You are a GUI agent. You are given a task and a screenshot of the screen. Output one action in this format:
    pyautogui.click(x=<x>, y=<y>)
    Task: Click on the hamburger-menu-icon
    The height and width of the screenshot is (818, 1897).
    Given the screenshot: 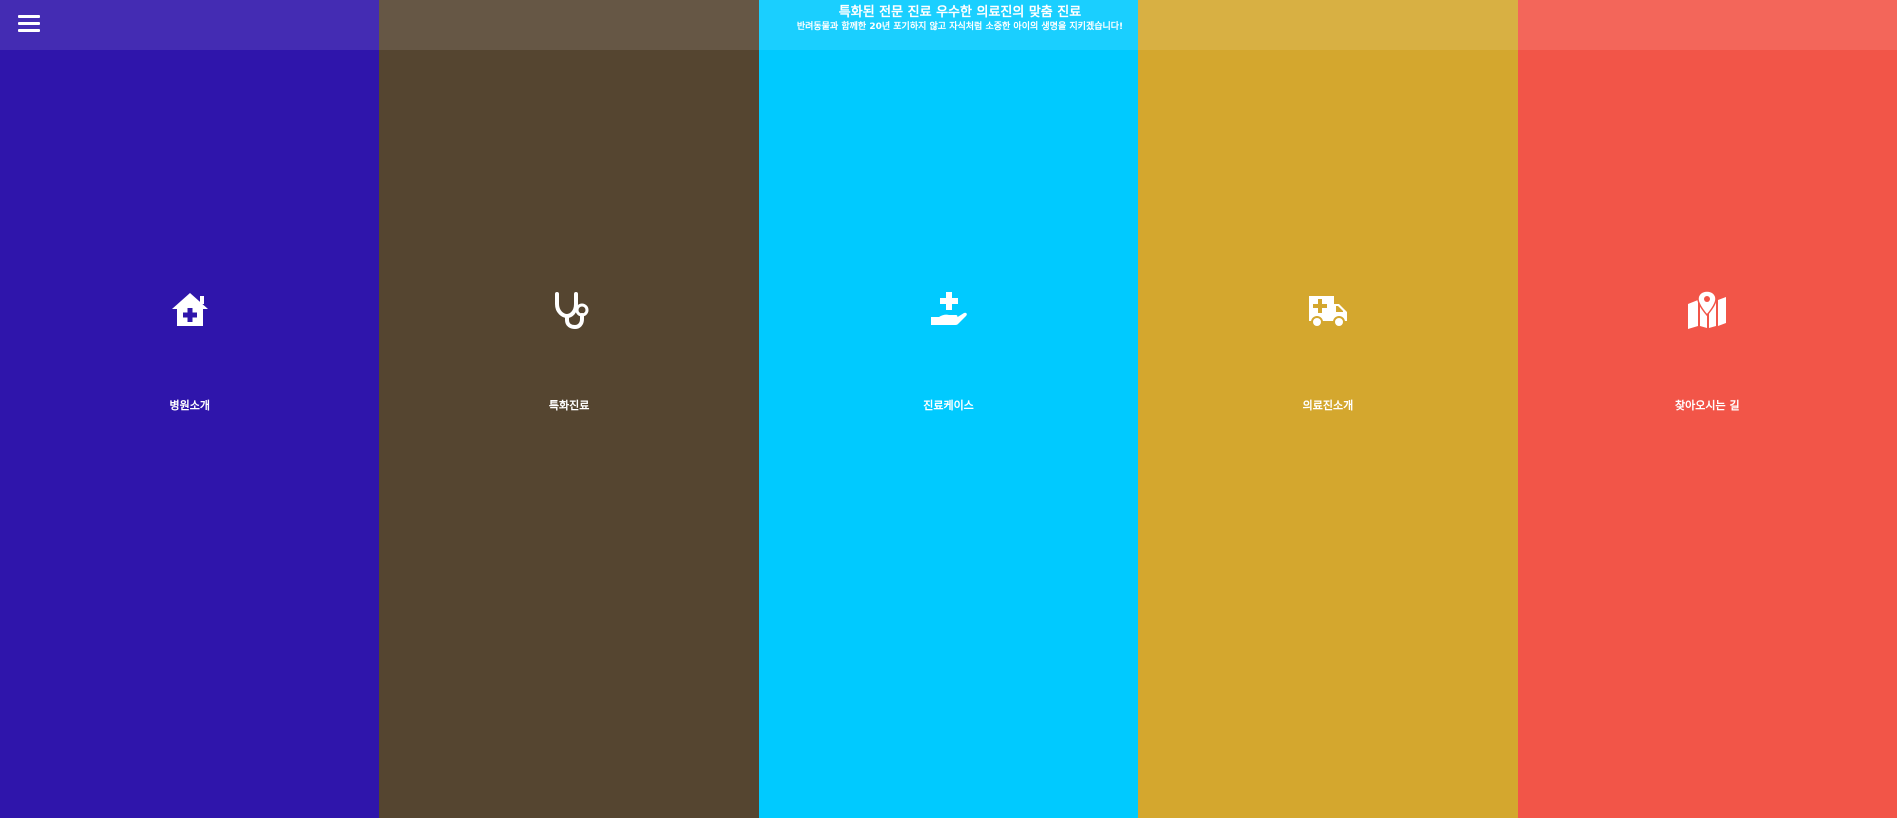 What is the action you would take?
    pyautogui.click(x=29, y=24)
    